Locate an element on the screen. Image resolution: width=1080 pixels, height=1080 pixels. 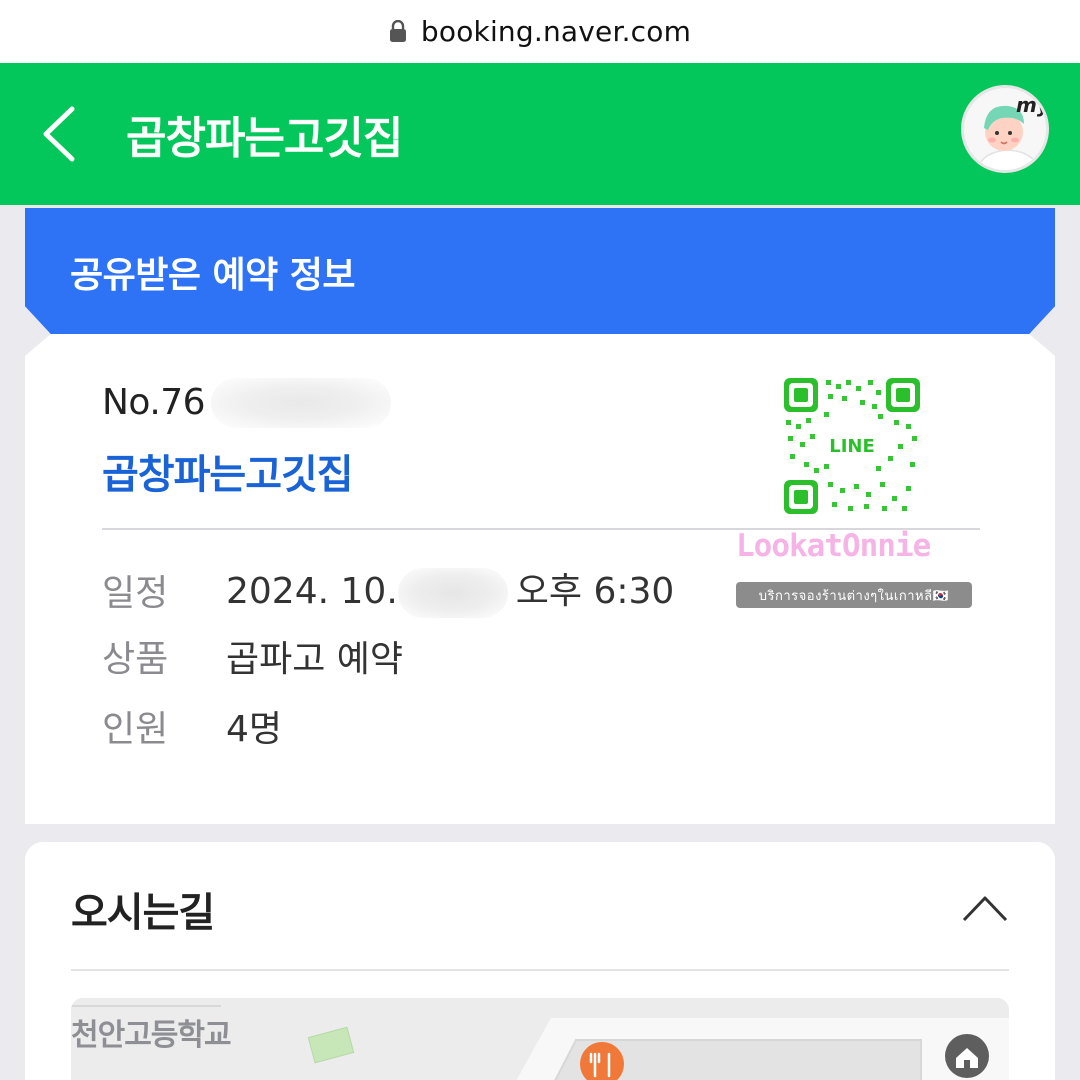
banner-title: 공유받은 예약 정보 is located at coordinates (213, 275).